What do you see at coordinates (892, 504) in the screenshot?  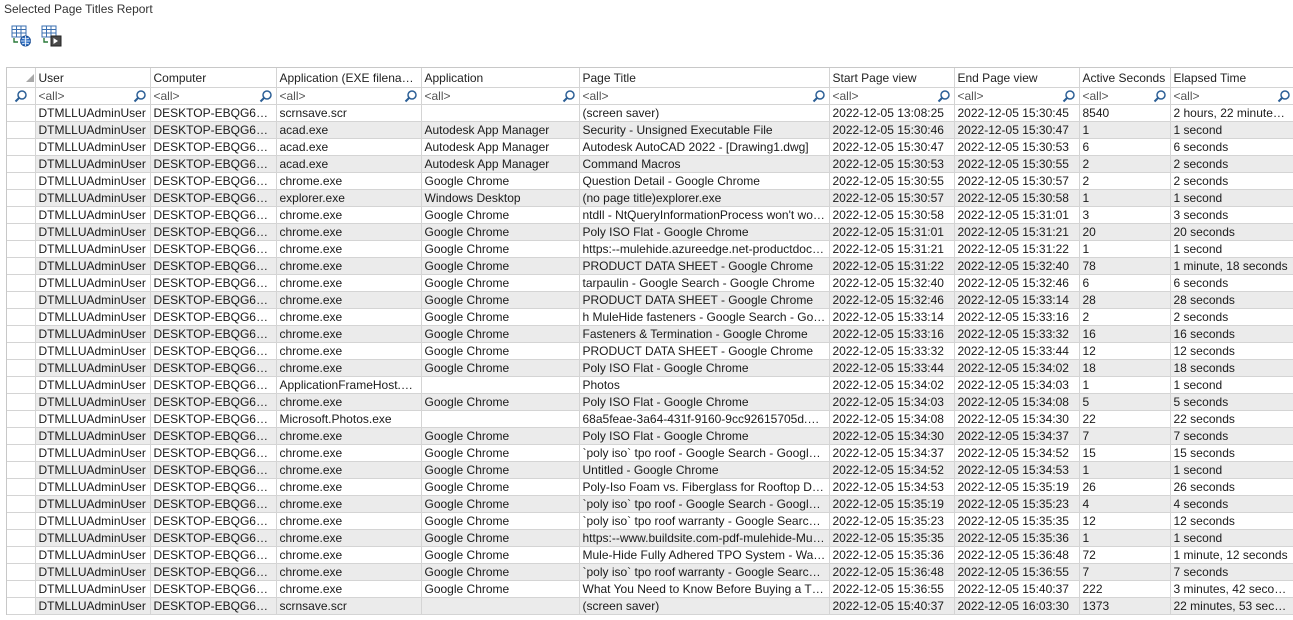 I see `cell-start: 2022-12-05 15:35:19` at bounding box center [892, 504].